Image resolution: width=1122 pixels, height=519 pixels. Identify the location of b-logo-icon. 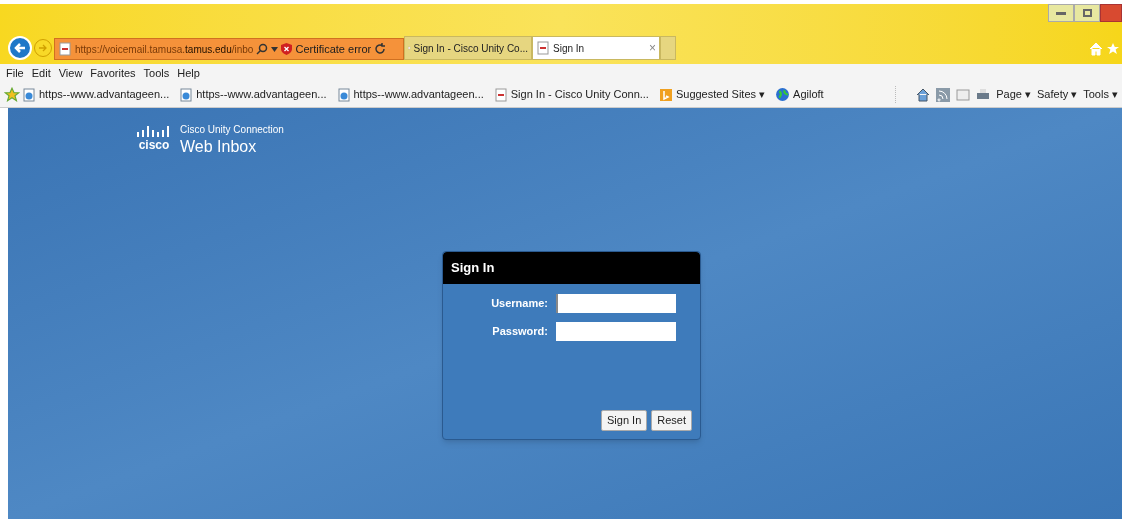
(665, 94).